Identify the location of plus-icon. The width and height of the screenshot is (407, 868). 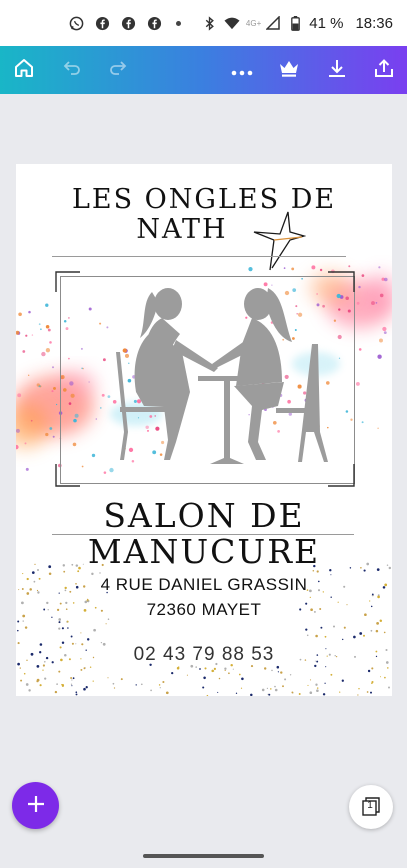
(36, 806).